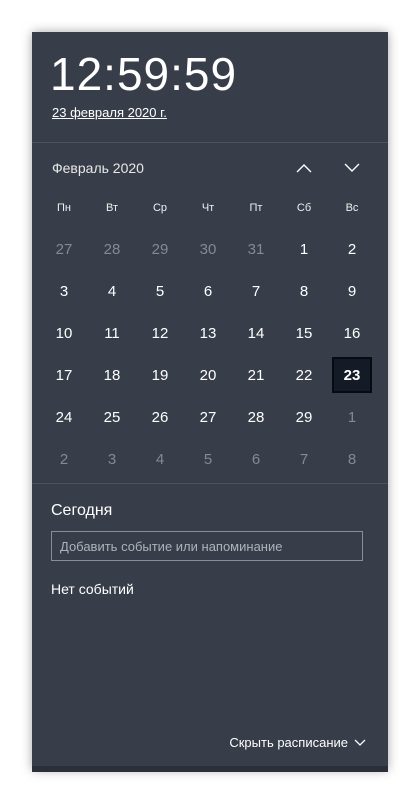  What do you see at coordinates (64, 375) in the screenshot?
I see `calendar-day: 17` at bounding box center [64, 375].